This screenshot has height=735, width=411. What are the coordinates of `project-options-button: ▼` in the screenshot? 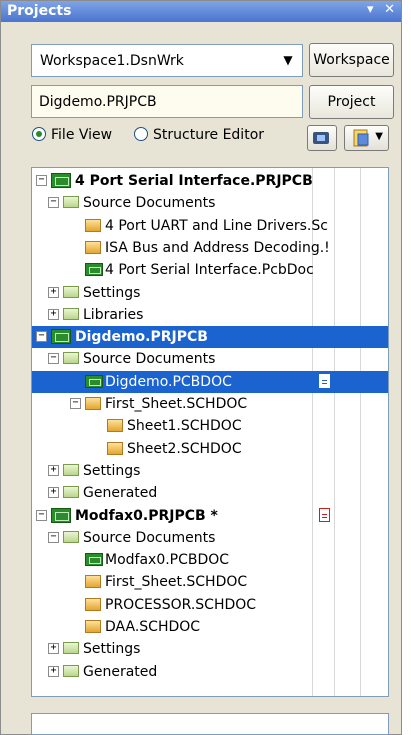 It's located at (366, 138).